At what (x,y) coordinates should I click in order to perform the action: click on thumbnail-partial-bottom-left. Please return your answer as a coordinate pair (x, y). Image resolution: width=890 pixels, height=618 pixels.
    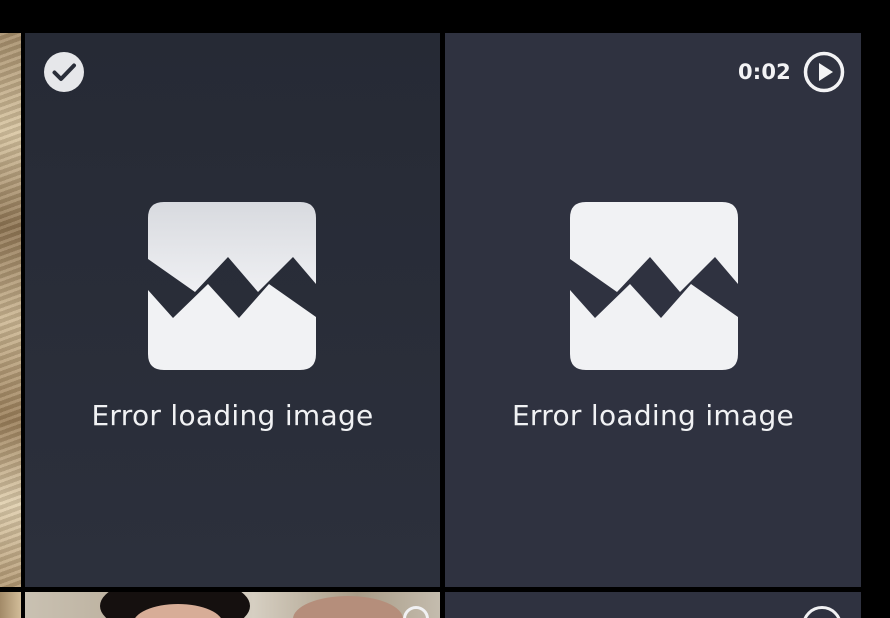
    Looking at the image, I should click on (10, 605).